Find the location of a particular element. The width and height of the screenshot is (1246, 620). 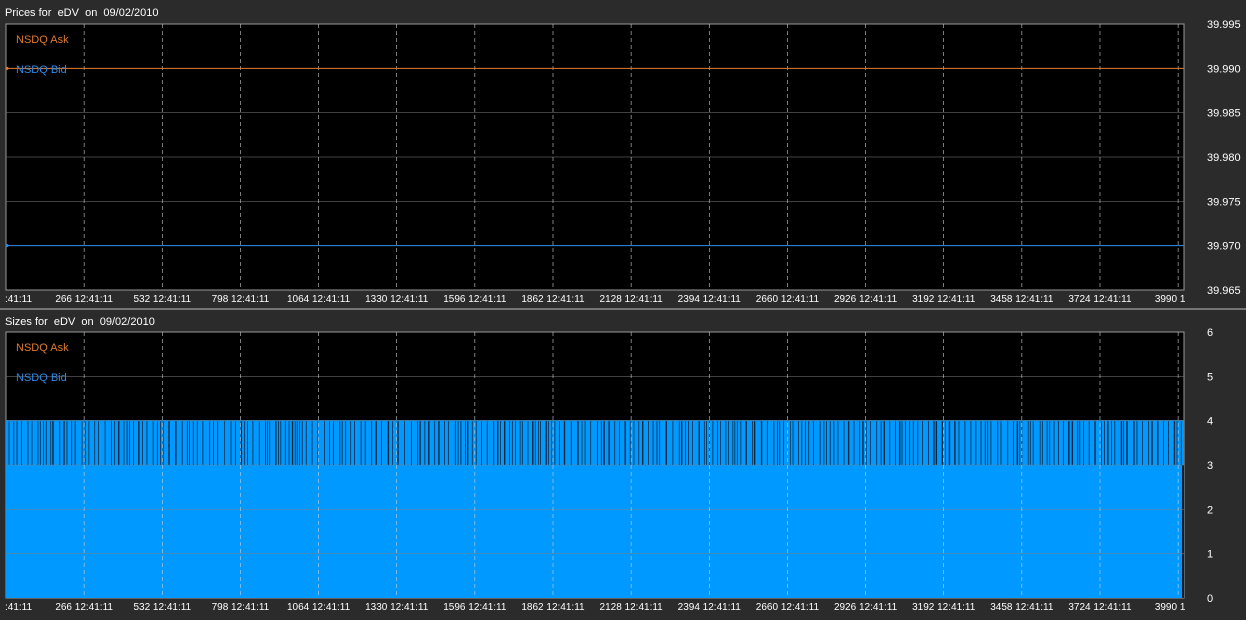

prices-x-tick-label: 3724 12:41:11 is located at coordinates (1100, 299).